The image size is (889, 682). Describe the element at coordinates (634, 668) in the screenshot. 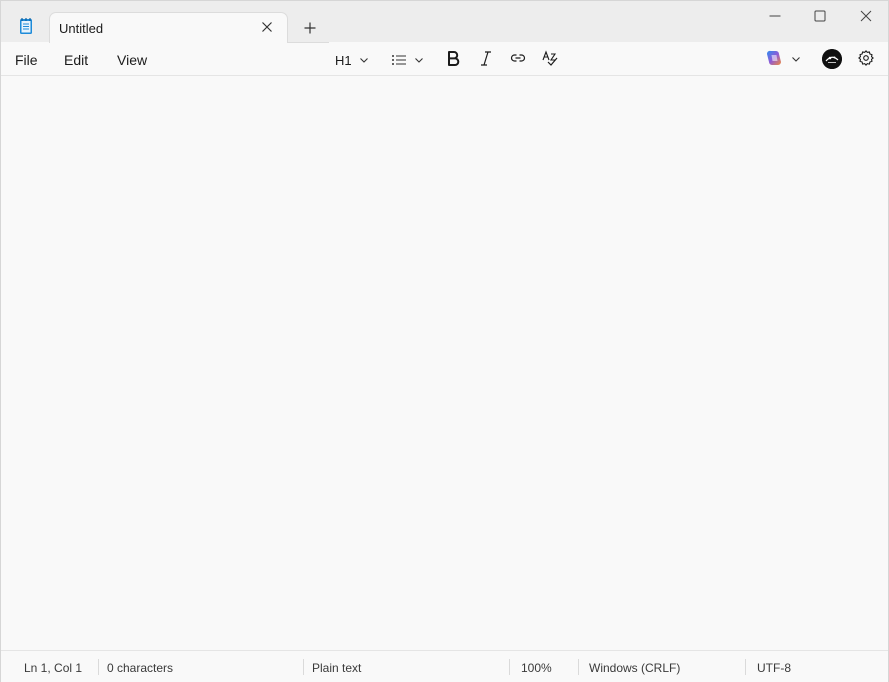

I see `line-ending: Windows (CRLF)` at that location.